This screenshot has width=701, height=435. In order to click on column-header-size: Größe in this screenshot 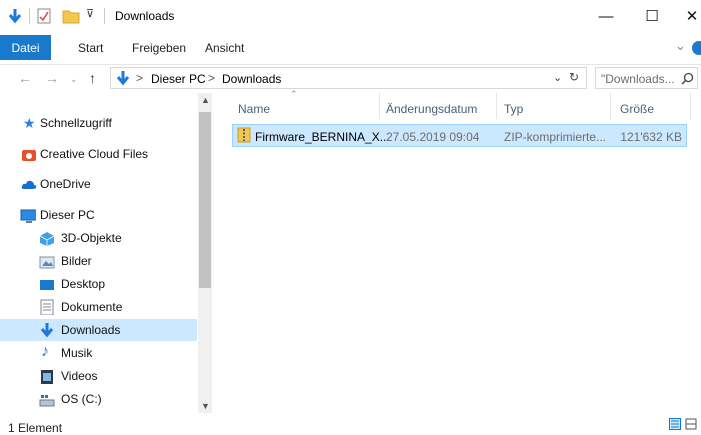, I will do `click(637, 109)`.